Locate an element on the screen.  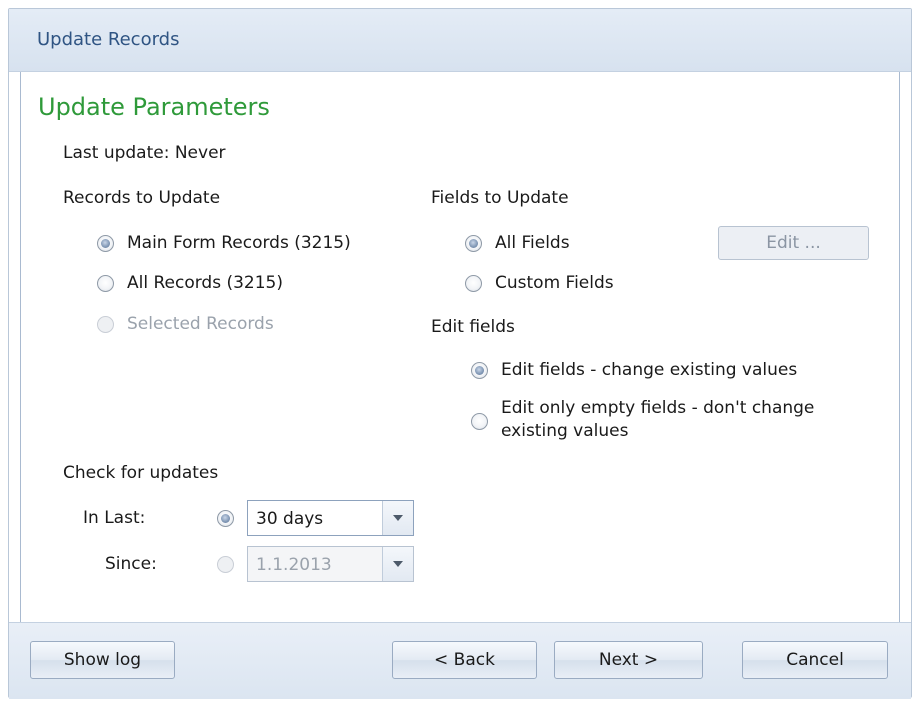
in-last-dropdown: 30 days is located at coordinates (330, 518).